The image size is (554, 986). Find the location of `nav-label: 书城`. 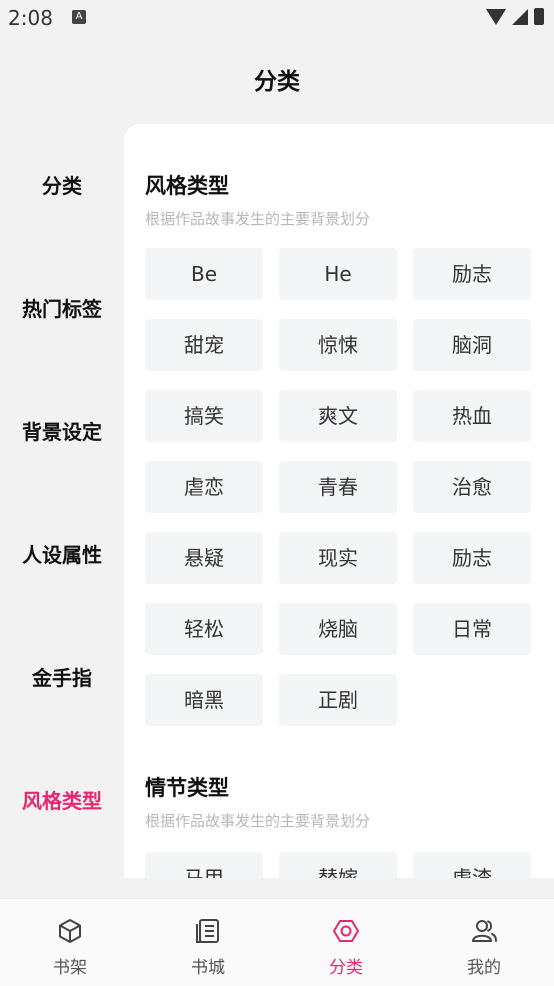

nav-label: 书城 is located at coordinates (208, 968).